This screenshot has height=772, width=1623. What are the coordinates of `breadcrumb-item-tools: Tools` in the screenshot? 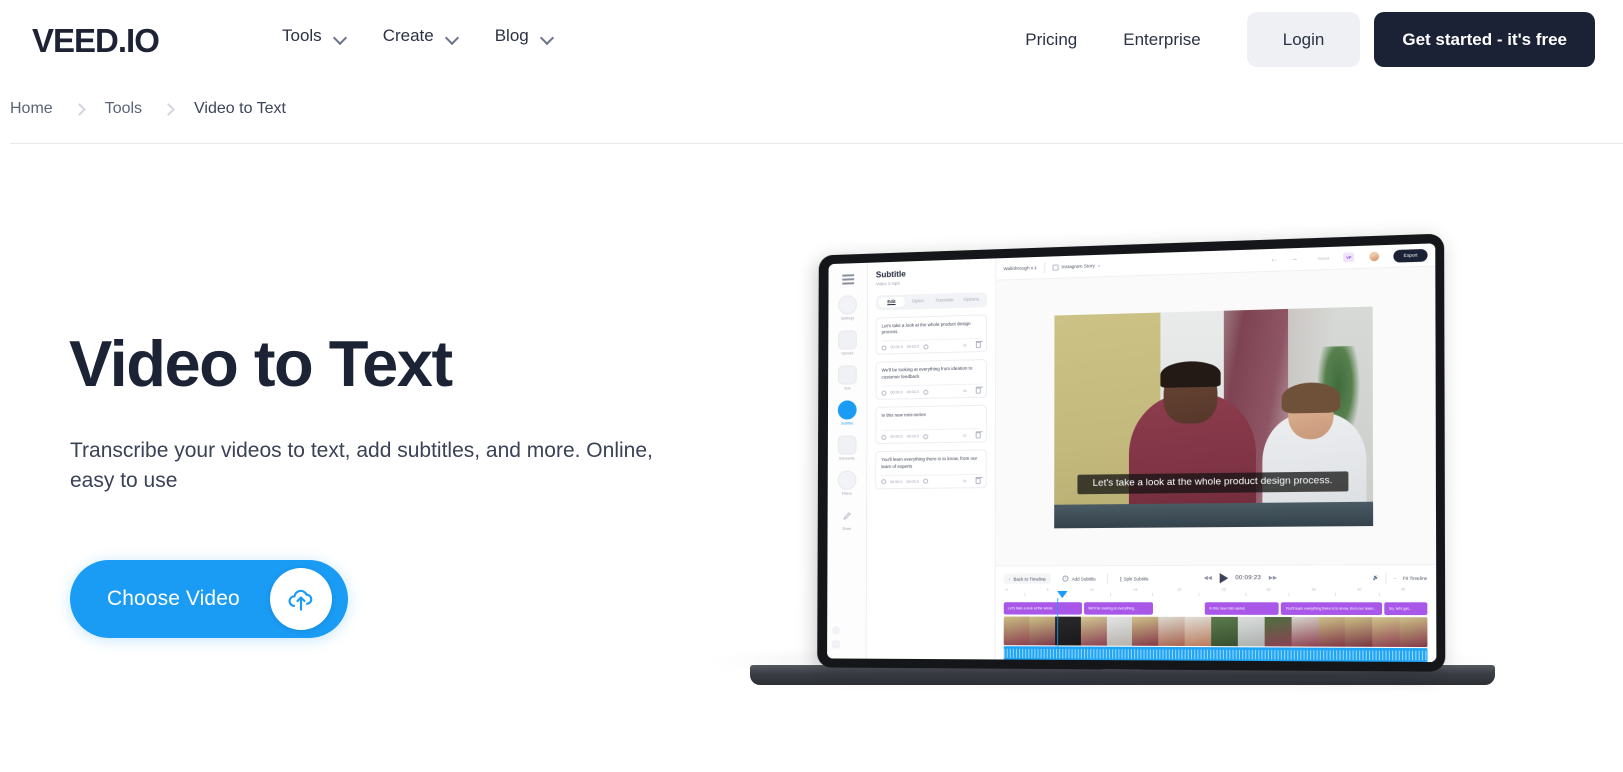 It's located at (123, 109).